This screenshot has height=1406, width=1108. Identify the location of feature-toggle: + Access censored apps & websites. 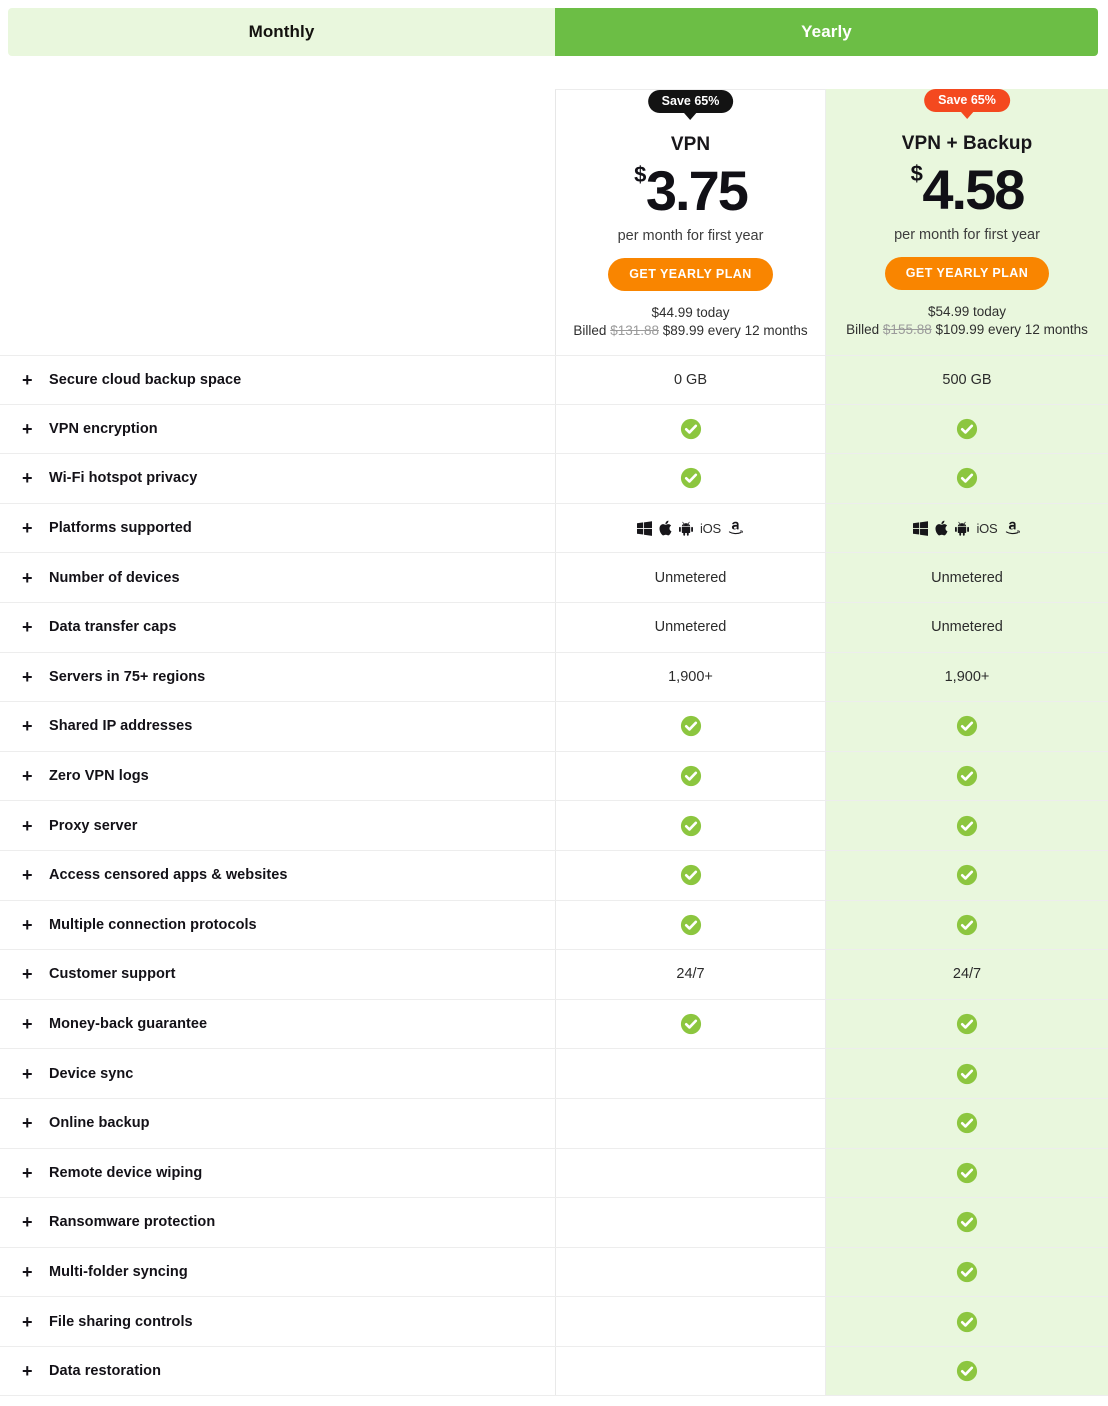
(277, 875).